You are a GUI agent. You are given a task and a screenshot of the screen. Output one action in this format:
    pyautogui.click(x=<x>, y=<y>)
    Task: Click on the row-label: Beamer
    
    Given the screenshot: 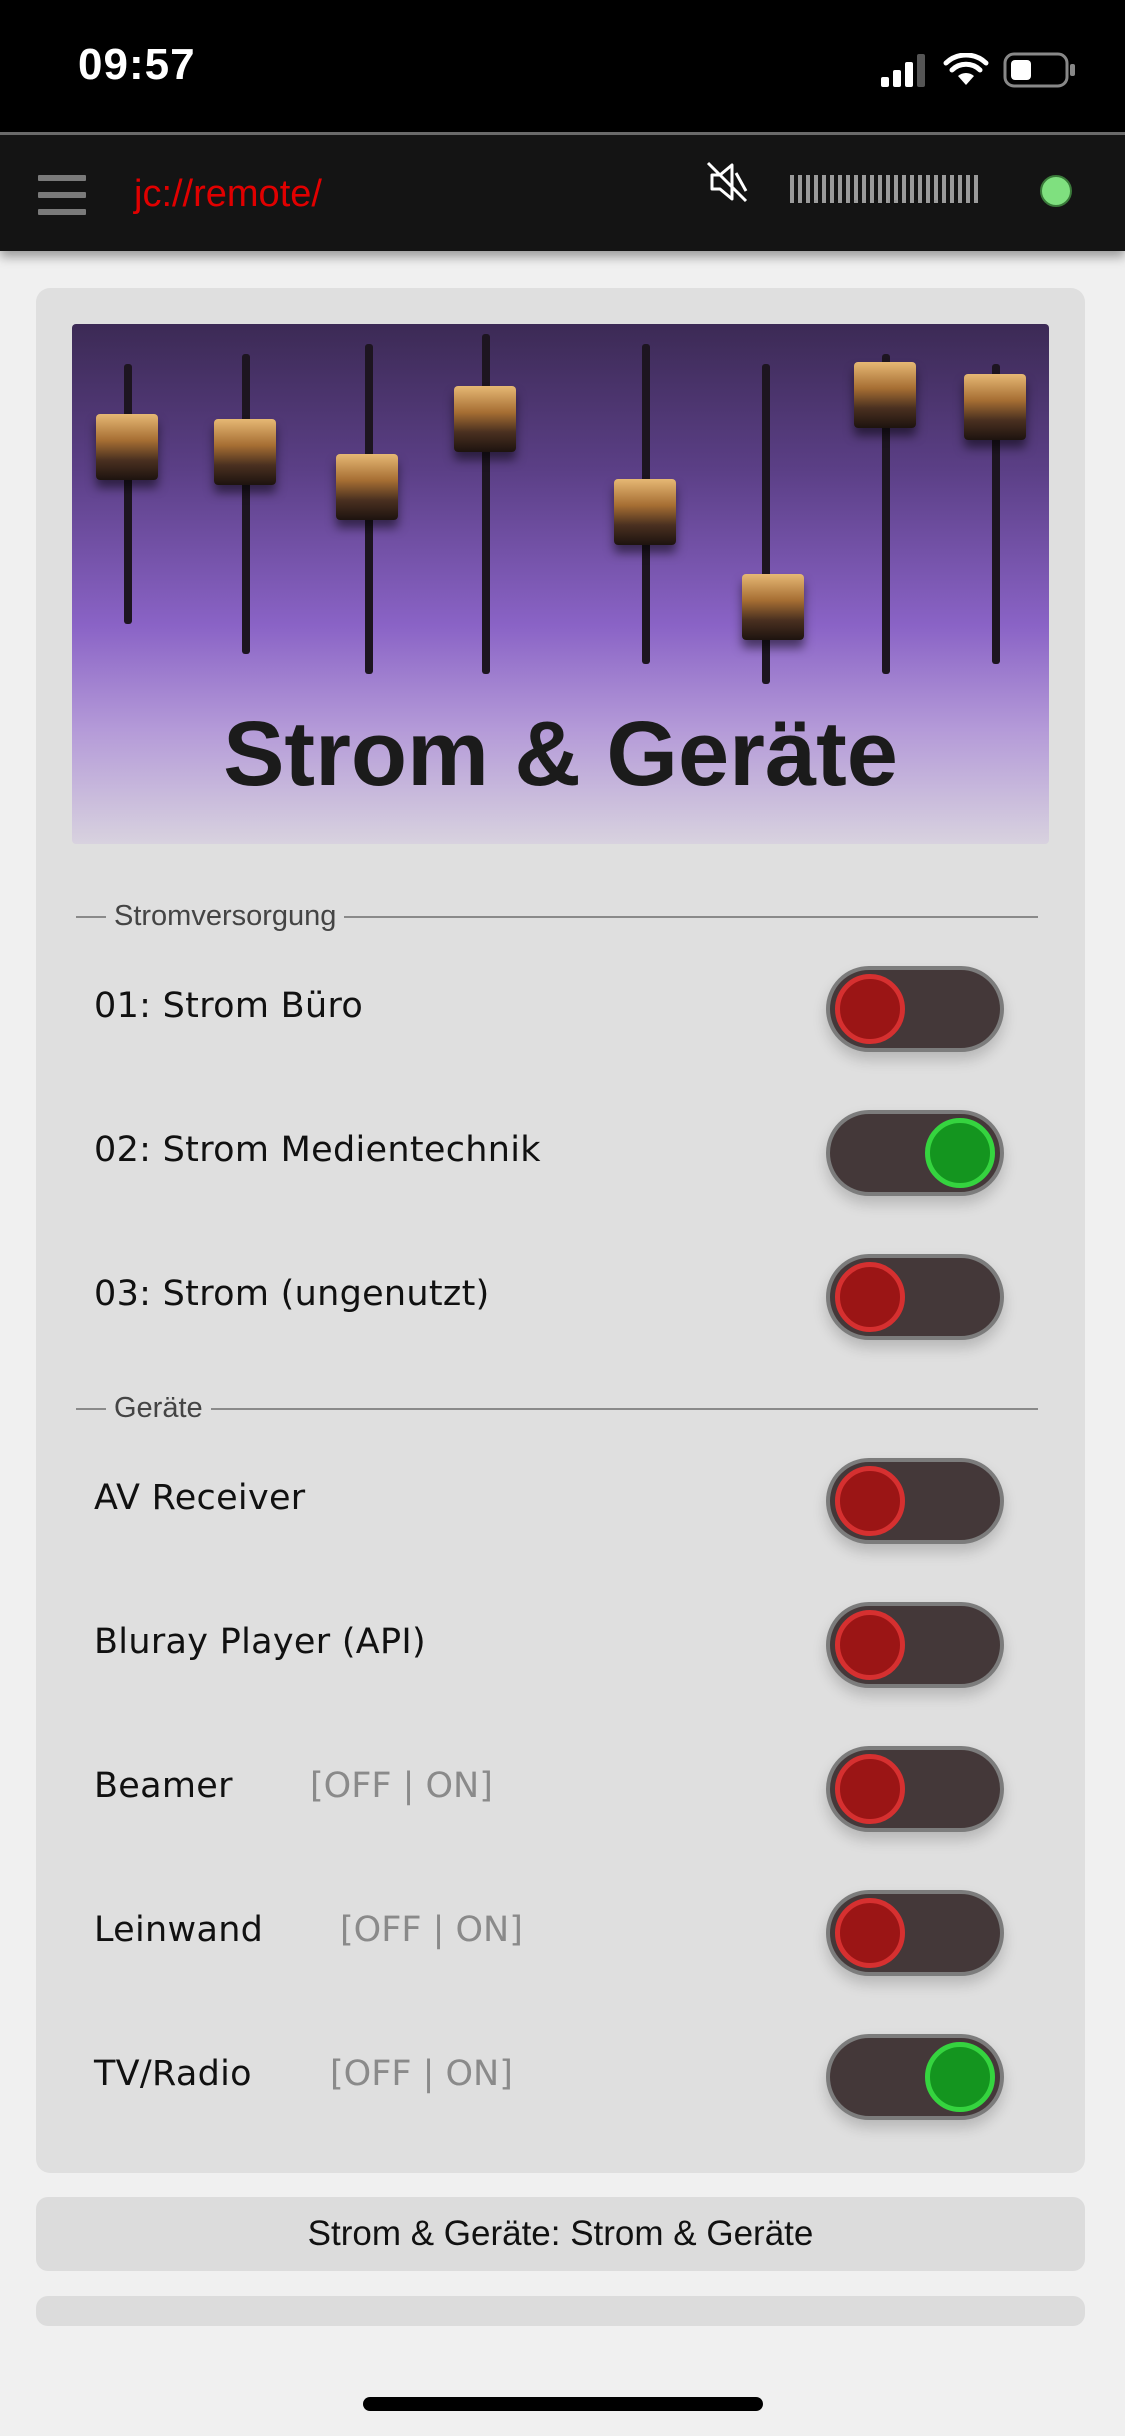 What is the action you would take?
    pyautogui.click(x=163, y=1786)
    